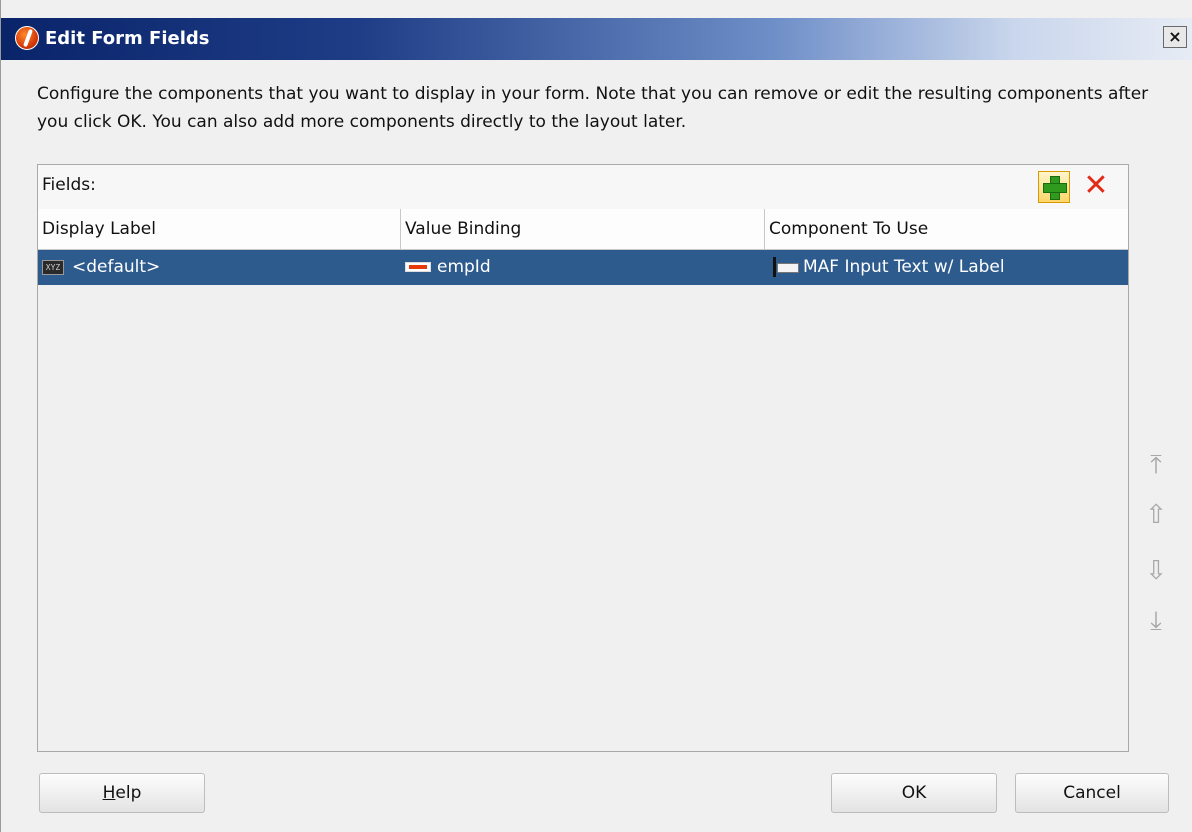 This screenshot has width=1192, height=832. I want to click on fields-label: Fields:, so click(69, 185).